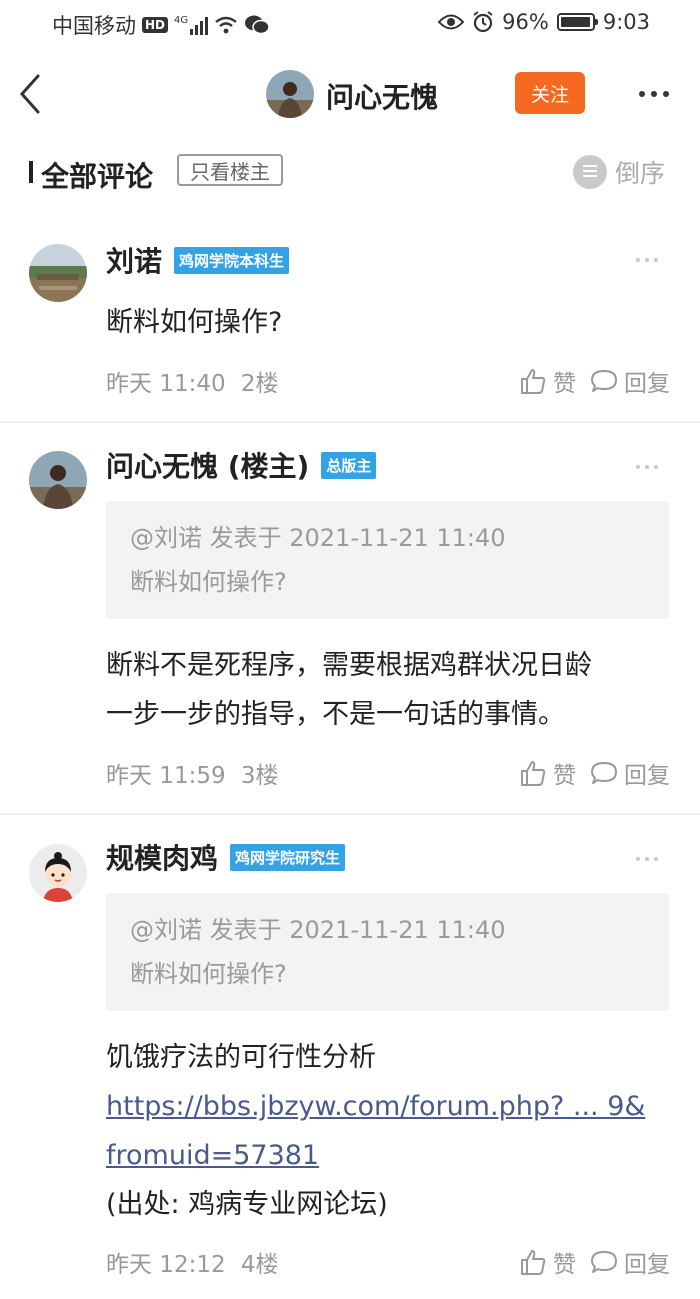 The height and width of the screenshot is (1299, 700). I want to click on farm-photo, so click(58, 273).